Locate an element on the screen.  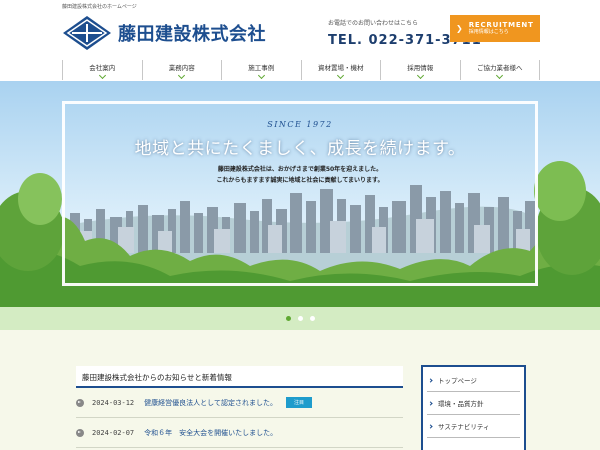
news-title-link: 令和６年 安全大会を開催いたしました。 is located at coordinates (210, 433).